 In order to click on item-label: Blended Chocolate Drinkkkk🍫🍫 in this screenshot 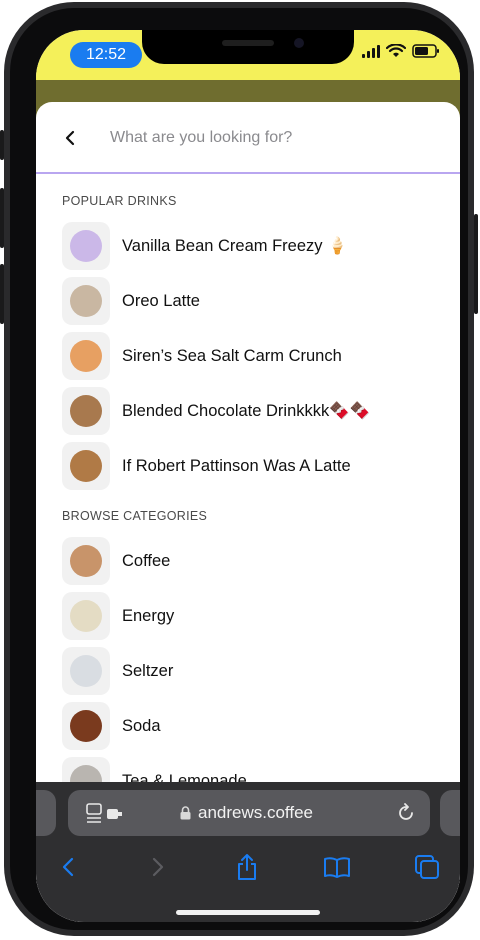, I will do `click(246, 410)`.